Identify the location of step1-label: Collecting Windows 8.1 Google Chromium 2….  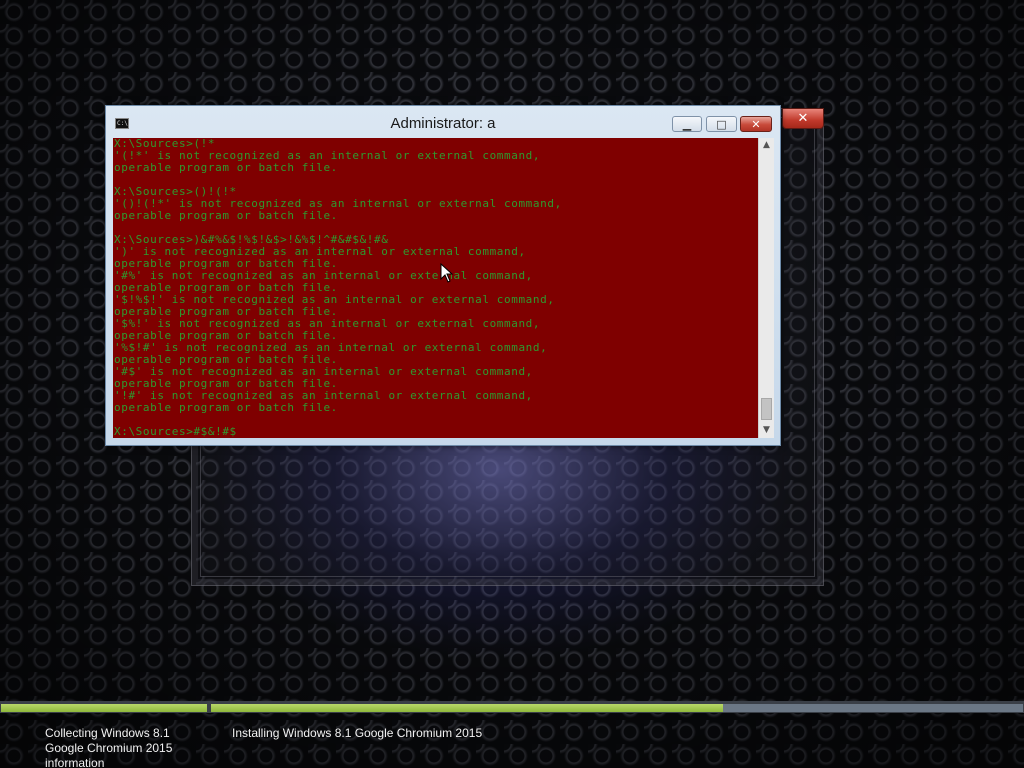
(109, 747).